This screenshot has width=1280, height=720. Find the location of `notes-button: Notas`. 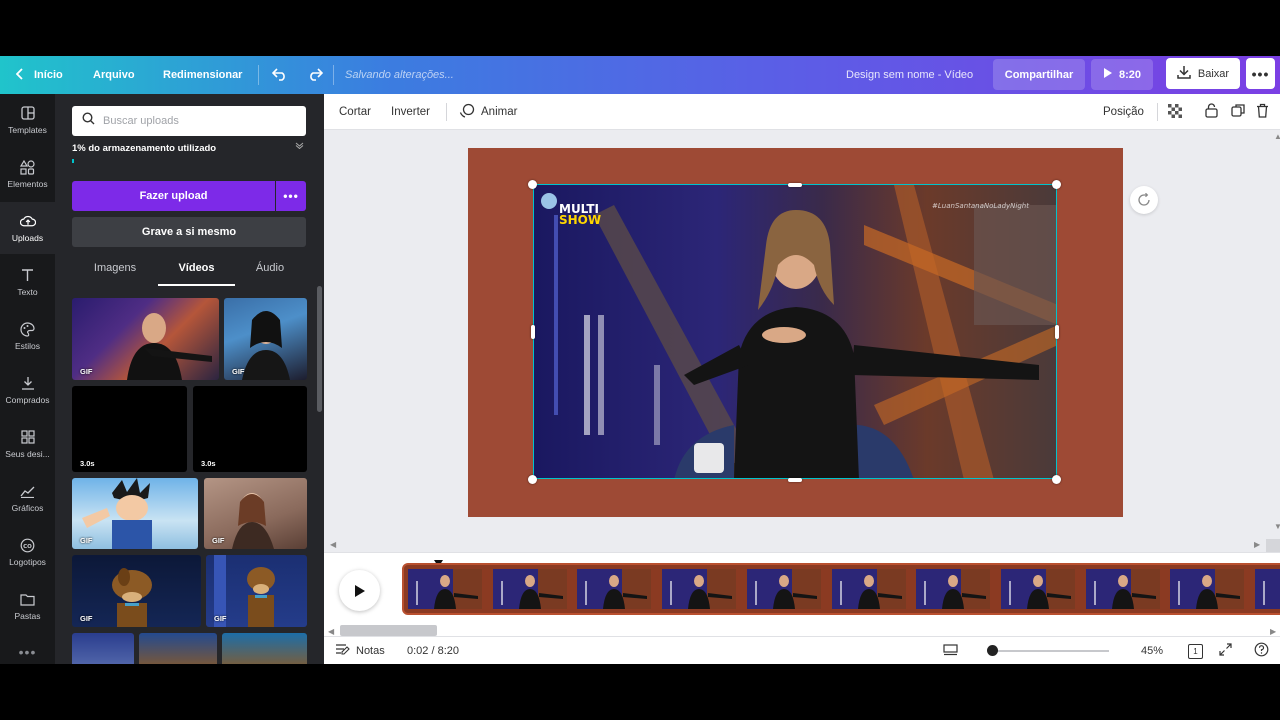

notes-button: Notas is located at coordinates (360, 650).